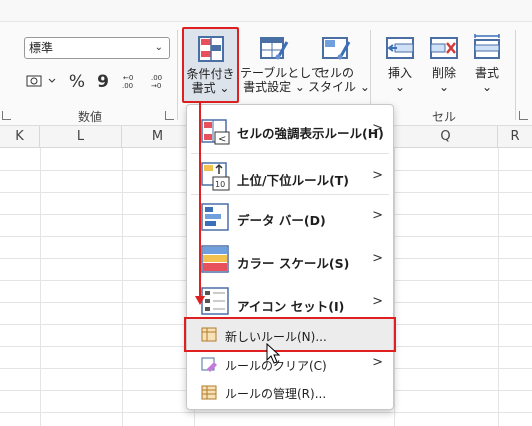 The image size is (532, 426). Describe the element at coordinates (444, 48) in the screenshot. I see `delete-icon` at that location.